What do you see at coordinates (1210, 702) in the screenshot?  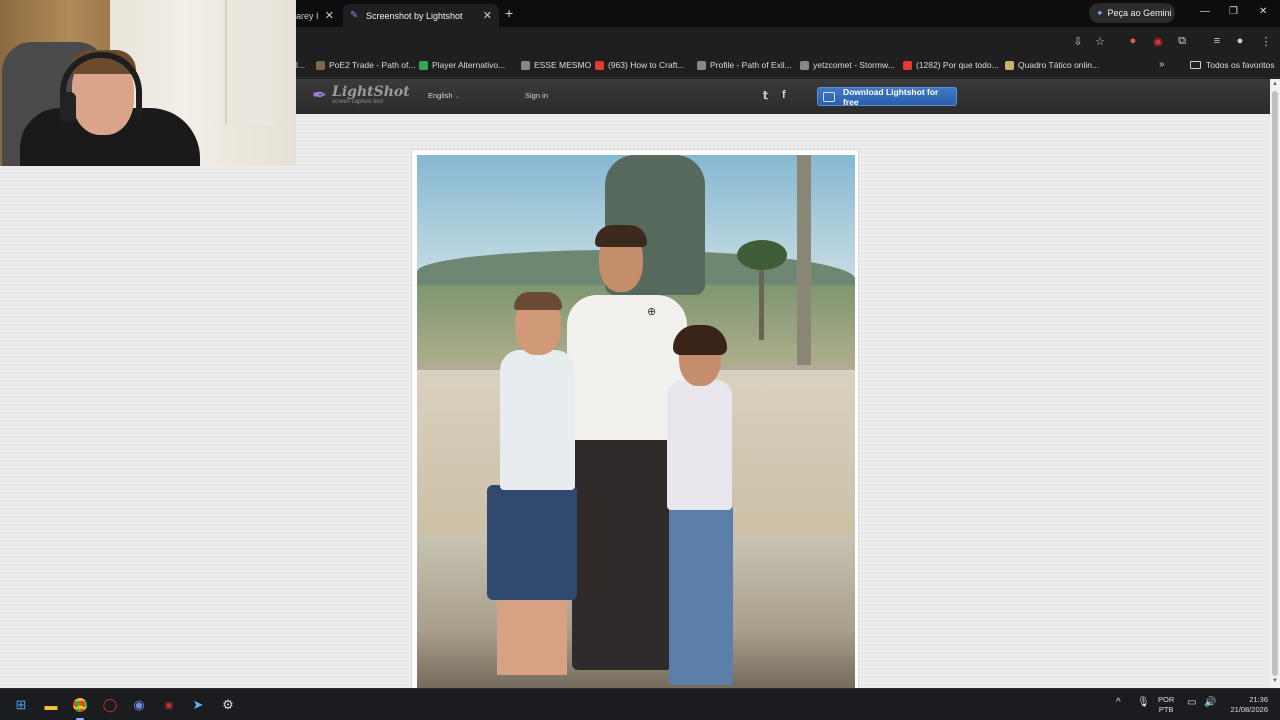 I see `volume-icon: 🔊` at bounding box center [1210, 702].